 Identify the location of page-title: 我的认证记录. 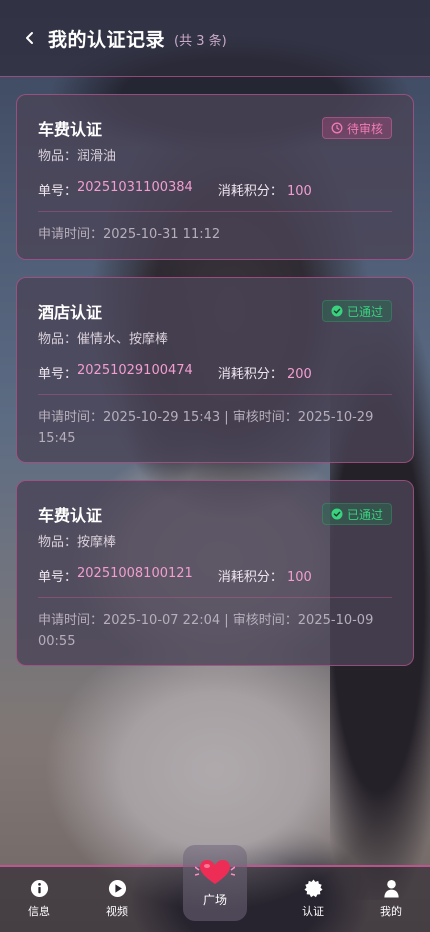
(107, 39).